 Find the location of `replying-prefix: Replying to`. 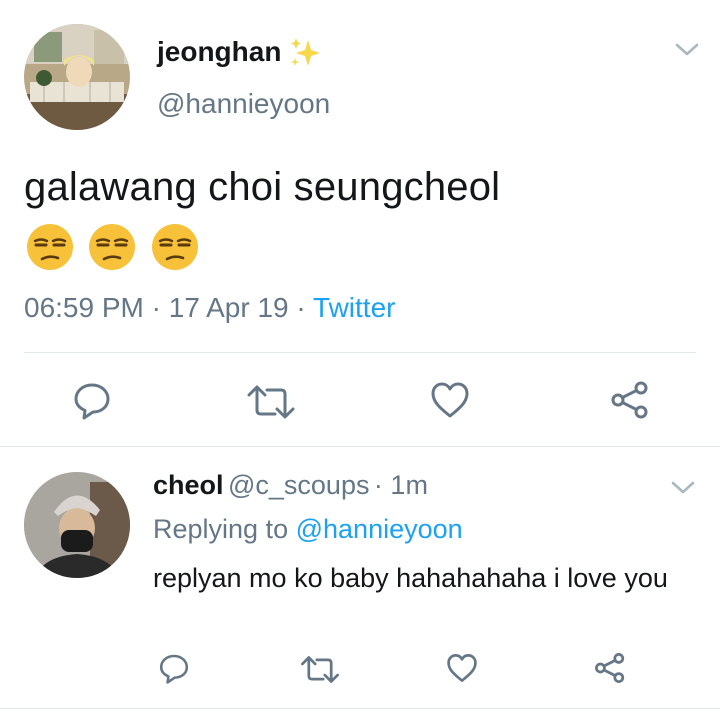

replying-prefix: Replying to is located at coordinates (221, 529).